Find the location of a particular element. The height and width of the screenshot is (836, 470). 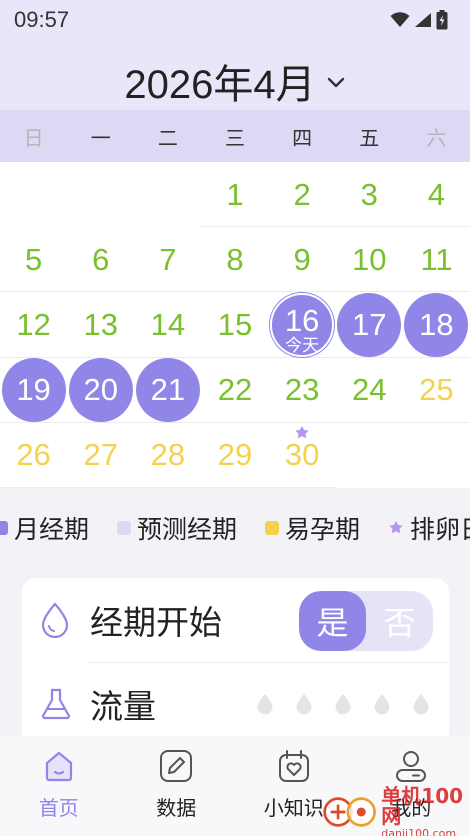

calendar-day-number: 2 is located at coordinates (302, 194).